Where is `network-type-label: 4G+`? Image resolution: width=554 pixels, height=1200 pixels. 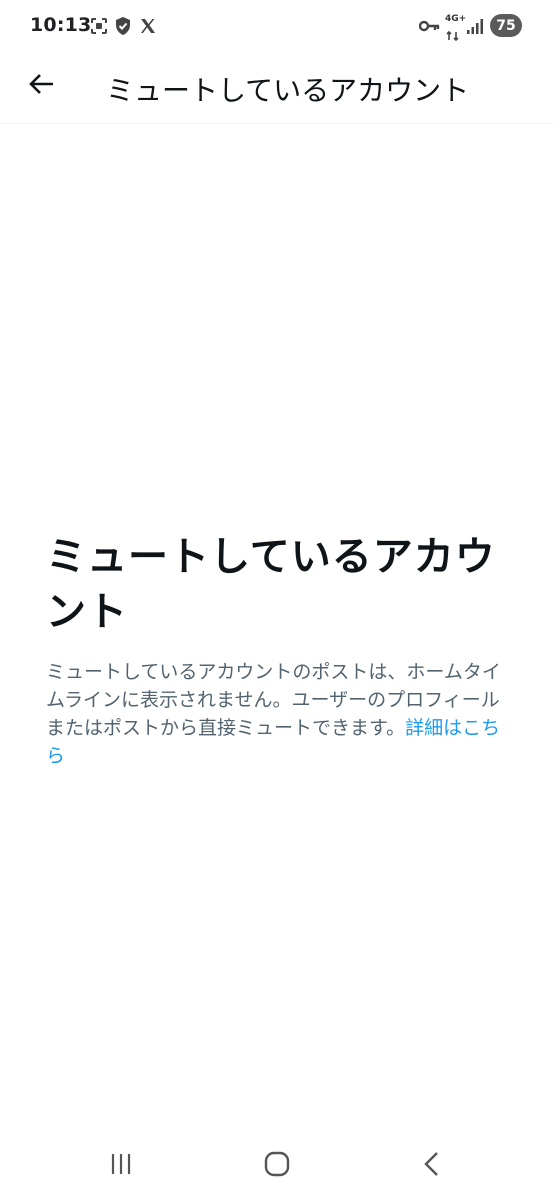
network-type-label: 4G+ is located at coordinates (456, 19).